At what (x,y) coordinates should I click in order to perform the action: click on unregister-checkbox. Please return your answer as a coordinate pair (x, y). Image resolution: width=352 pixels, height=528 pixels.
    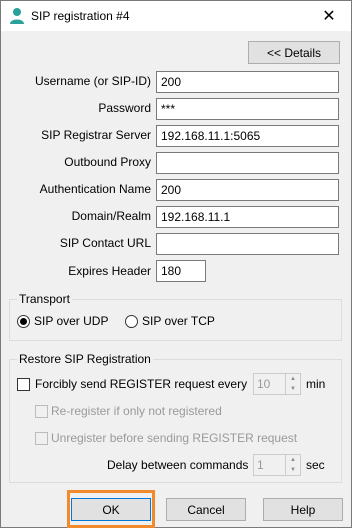
    Looking at the image, I should click on (41, 438).